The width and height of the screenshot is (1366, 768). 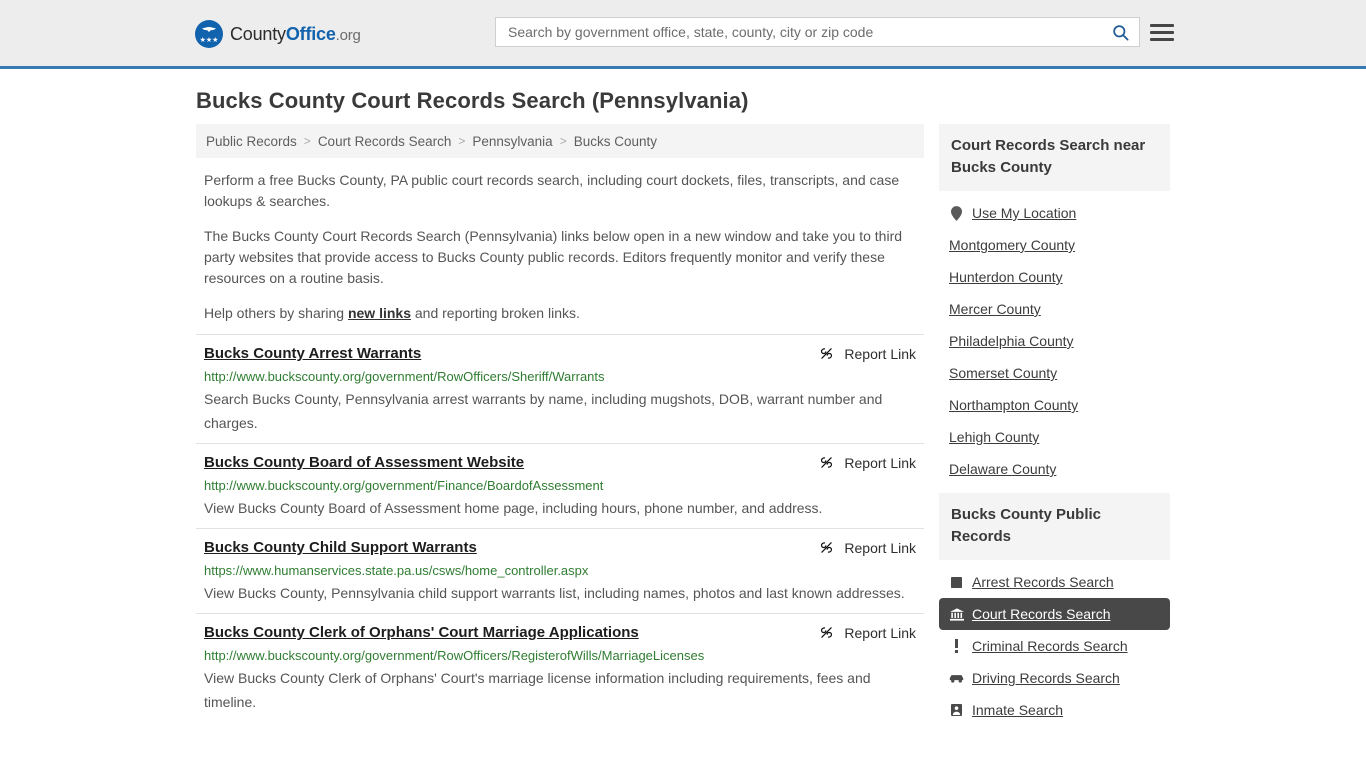 I want to click on intro-p3-suffix: and reporting broken links., so click(x=495, y=313).